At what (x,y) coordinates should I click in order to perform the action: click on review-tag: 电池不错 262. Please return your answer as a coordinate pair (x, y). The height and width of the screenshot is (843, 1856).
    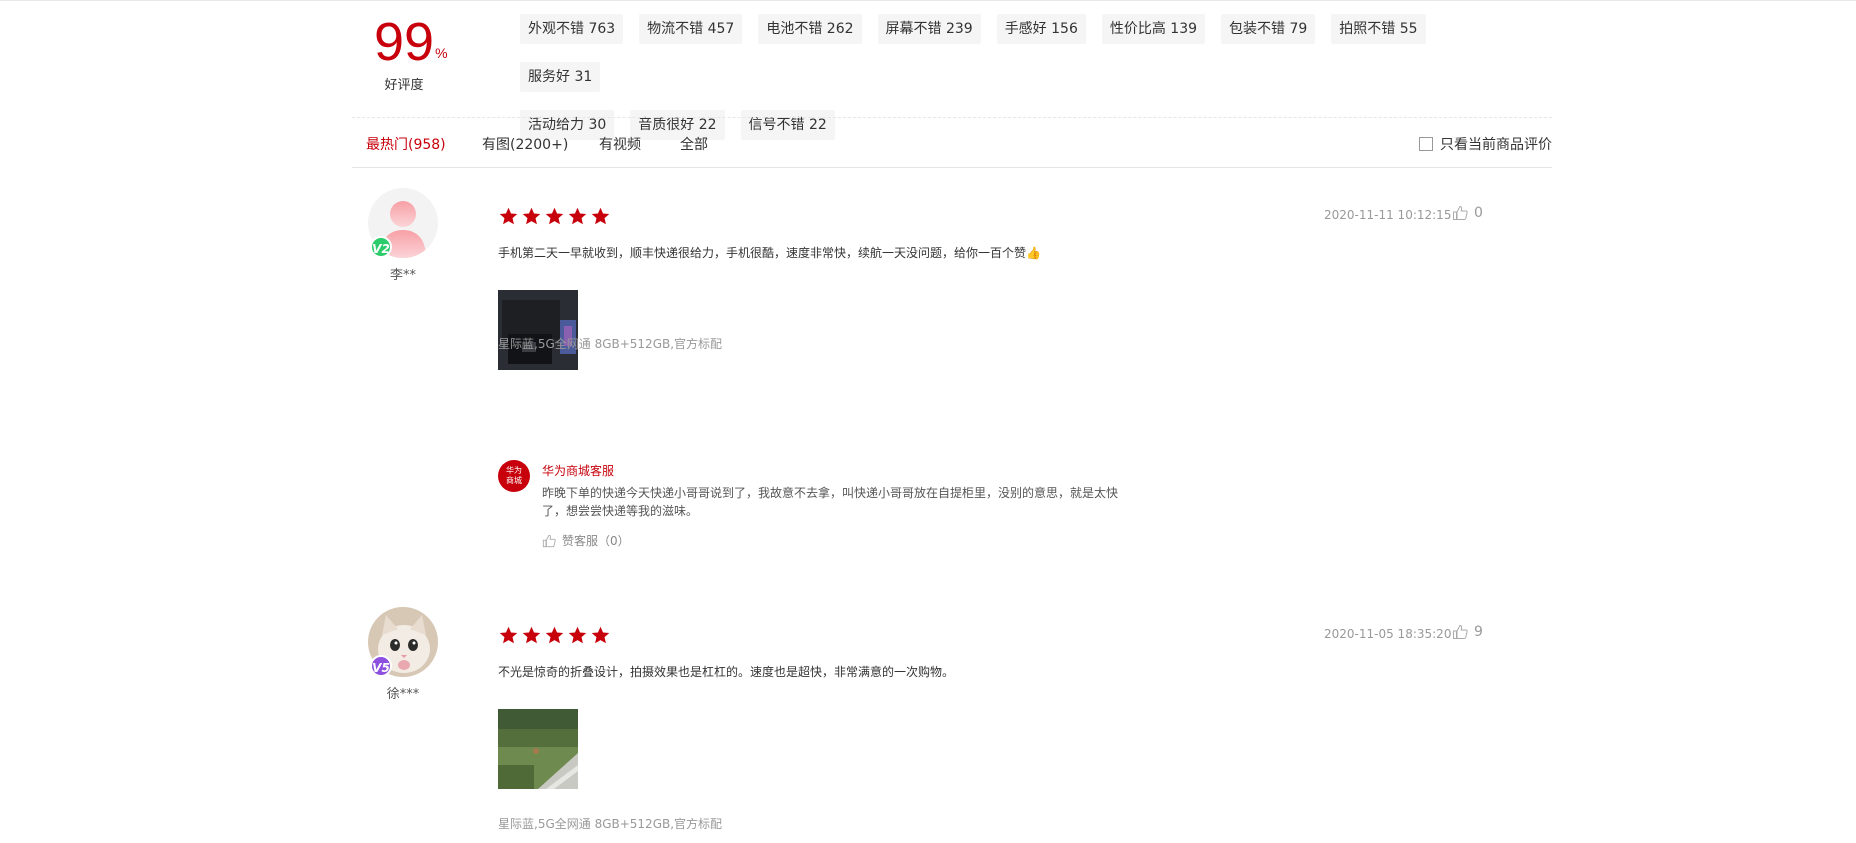
    Looking at the image, I should click on (810, 29).